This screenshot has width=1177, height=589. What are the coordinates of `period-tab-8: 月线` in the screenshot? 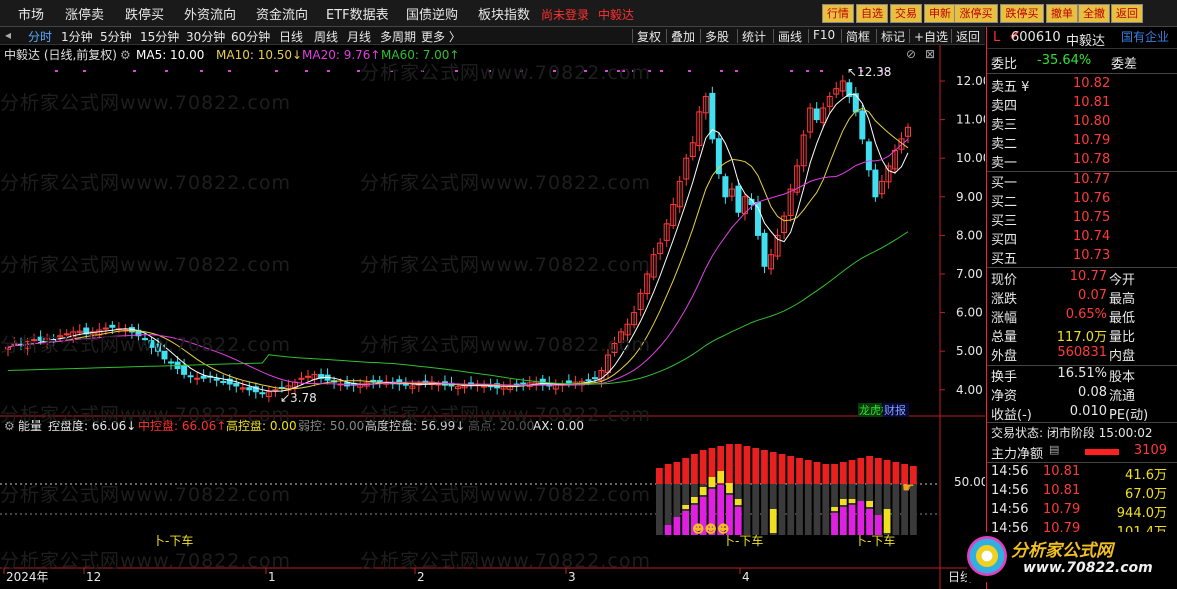 It's located at (359, 36).